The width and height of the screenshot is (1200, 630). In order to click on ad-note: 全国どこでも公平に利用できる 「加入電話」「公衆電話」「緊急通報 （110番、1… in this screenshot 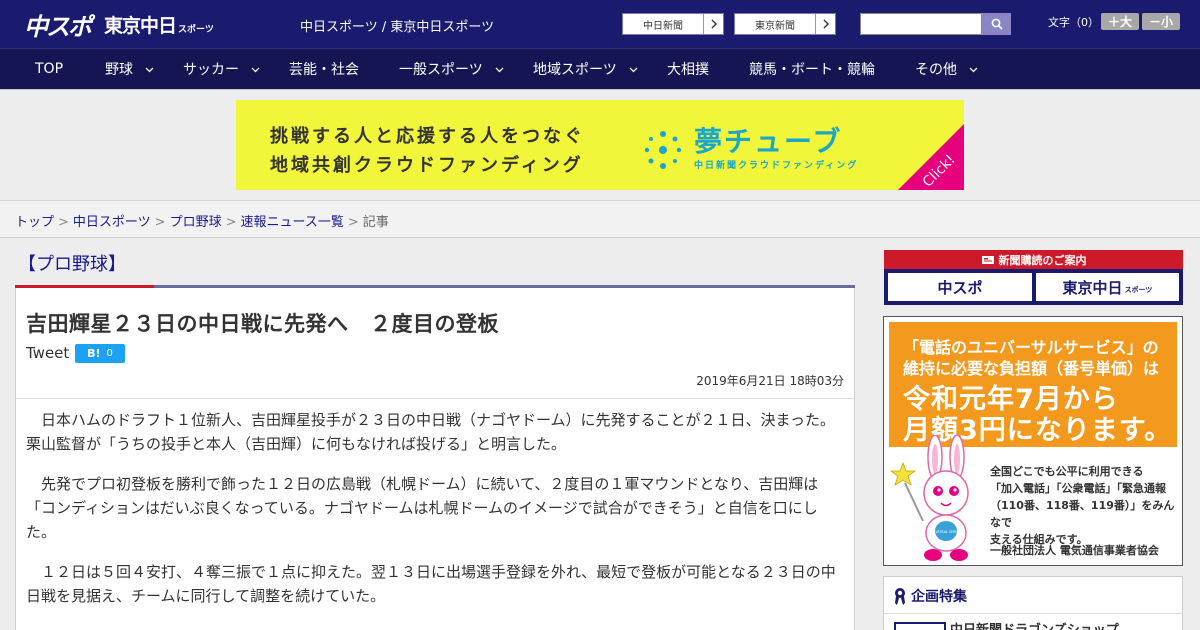, I will do `click(1085, 505)`.